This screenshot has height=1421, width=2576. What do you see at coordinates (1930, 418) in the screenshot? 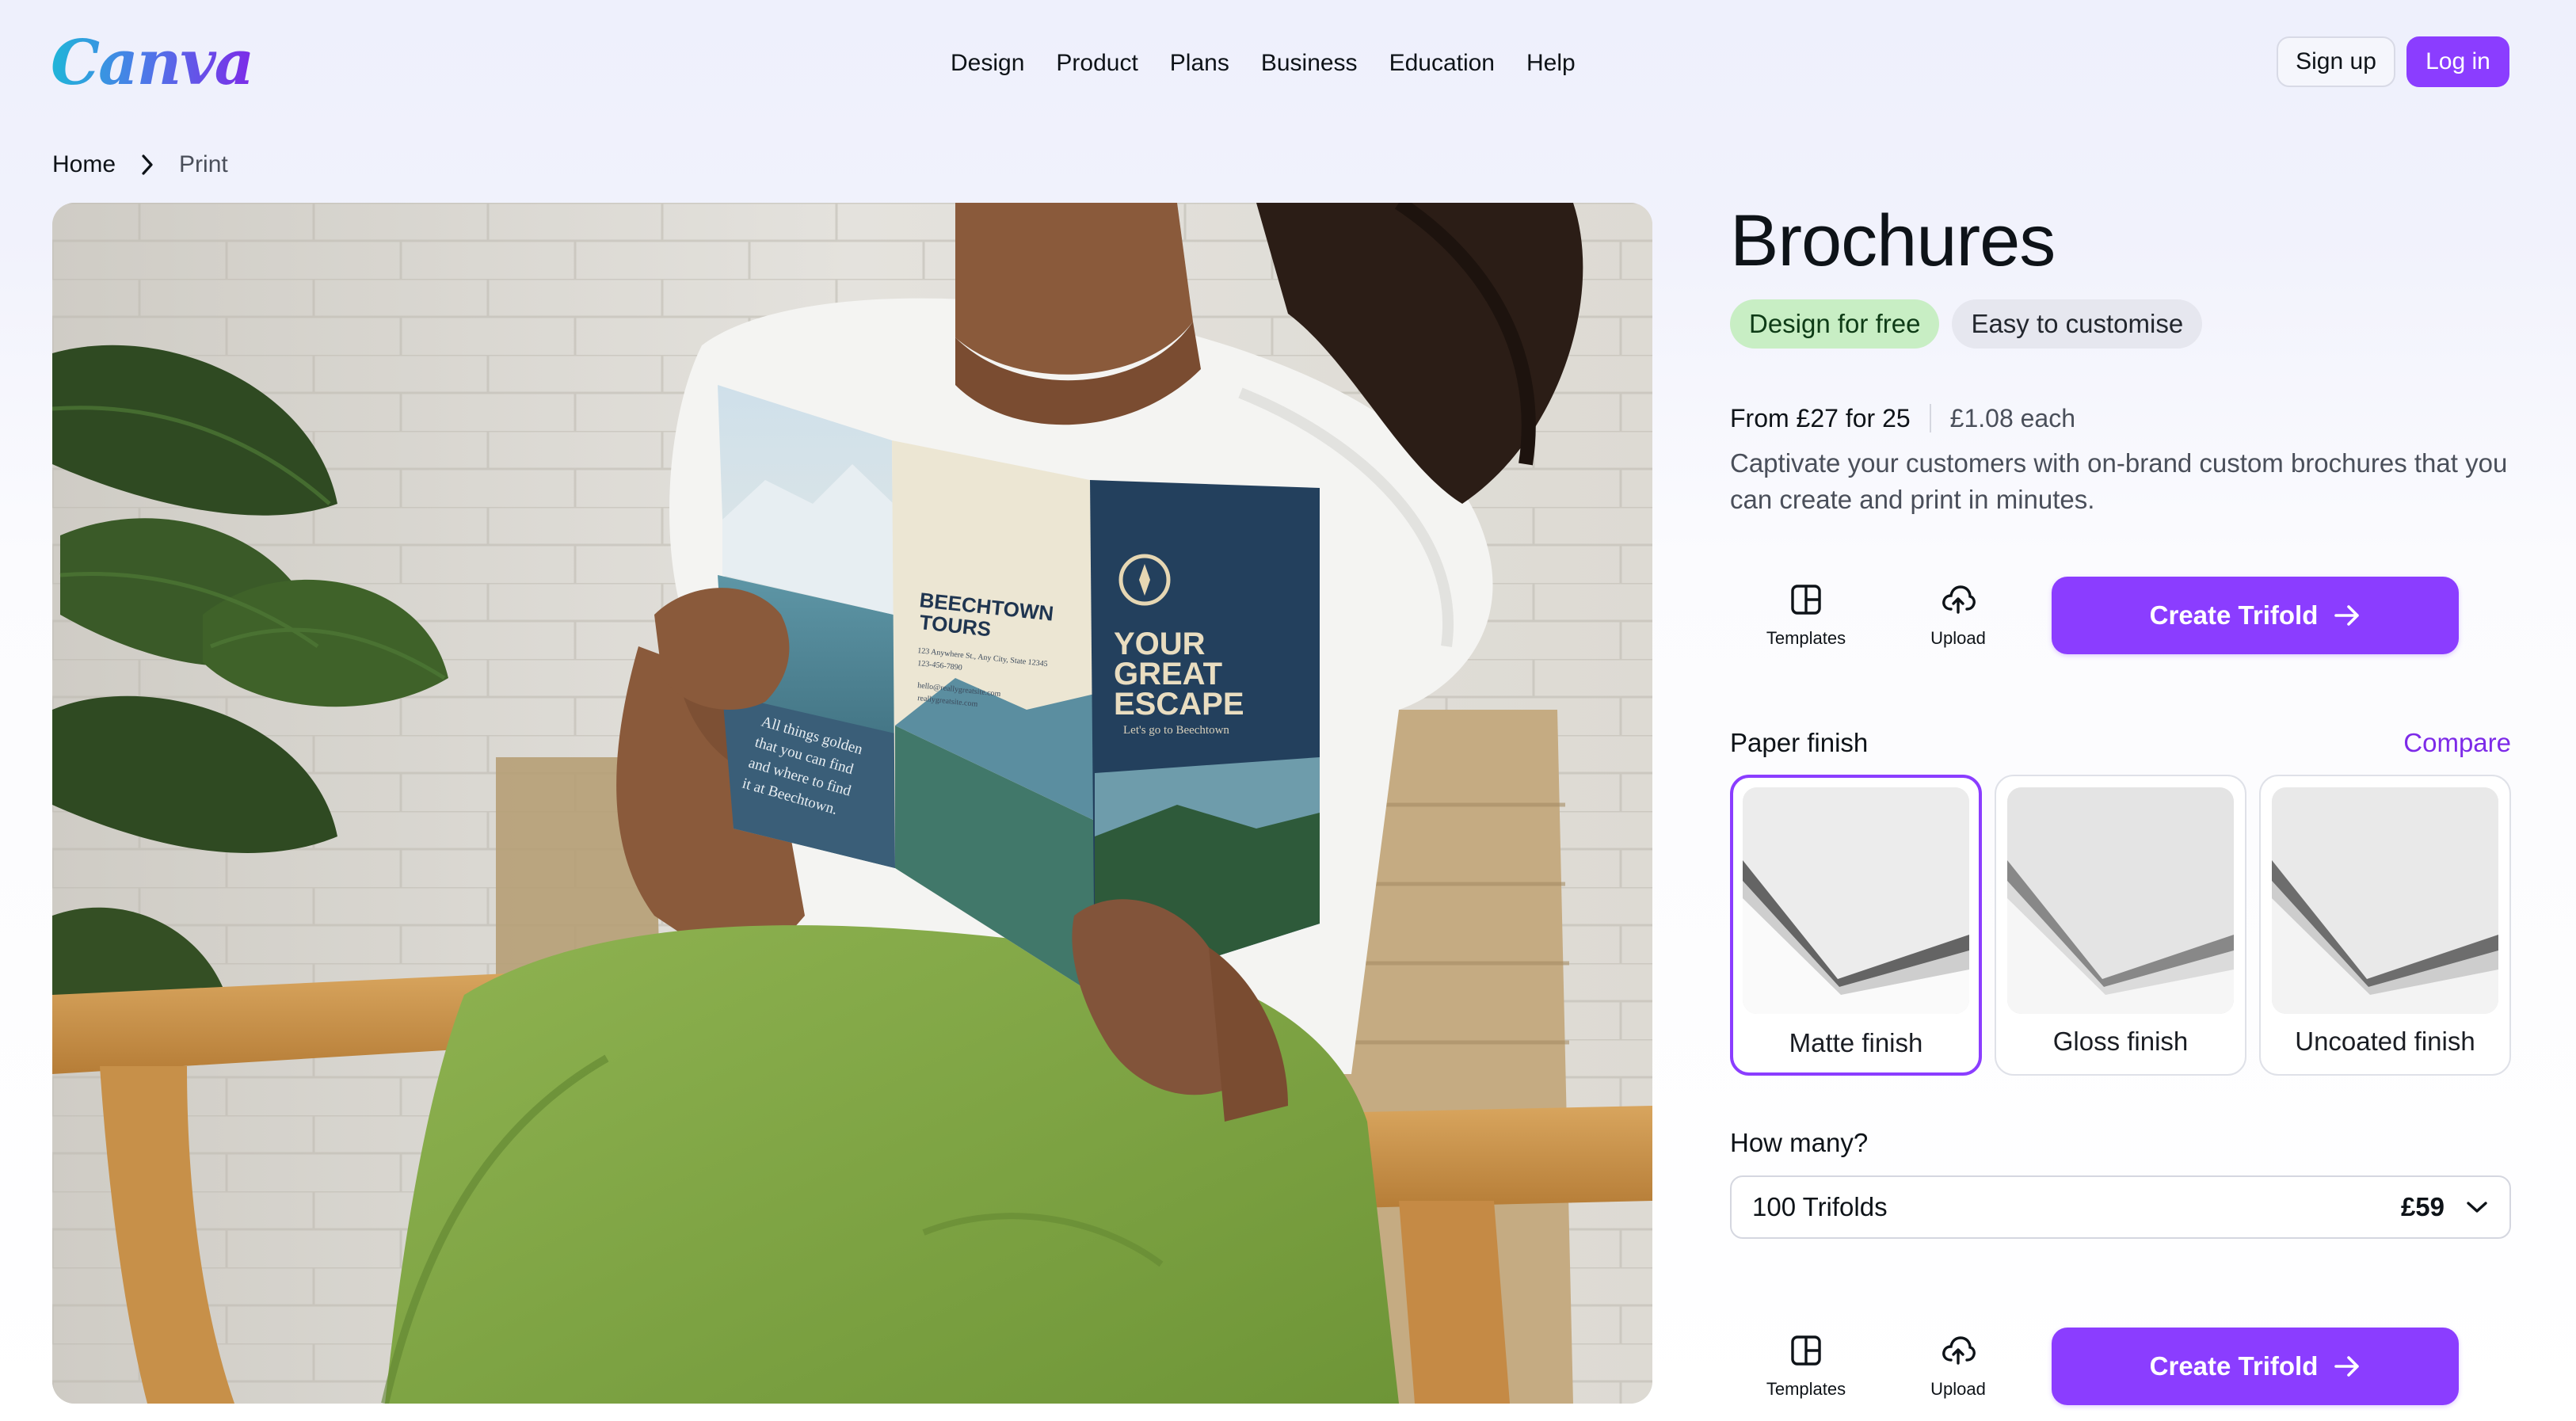
I see `price-divider` at bounding box center [1930, 418].